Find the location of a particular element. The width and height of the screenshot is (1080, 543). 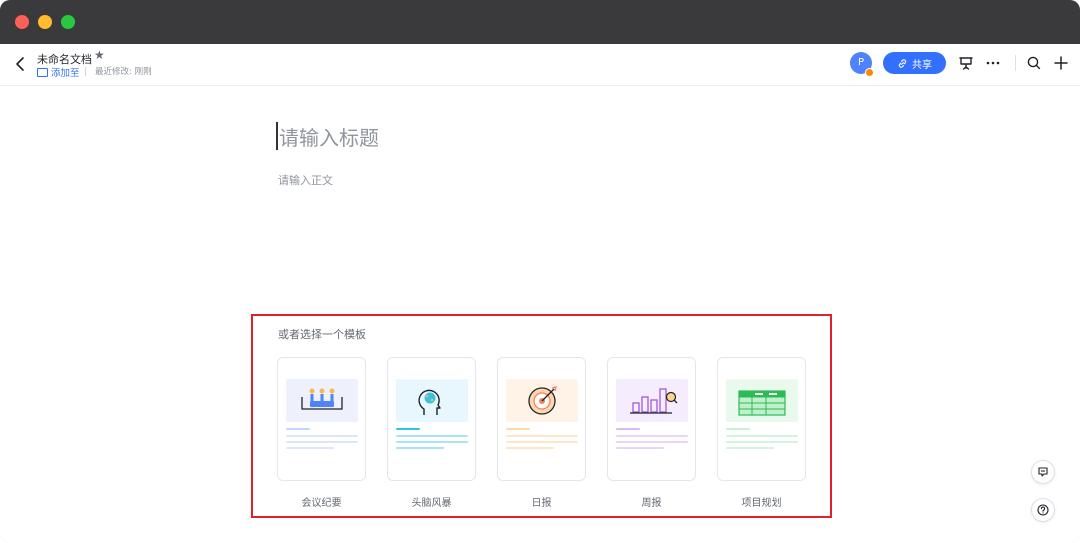

body-input: 请输入正文 is located at coordinates (305, 180).